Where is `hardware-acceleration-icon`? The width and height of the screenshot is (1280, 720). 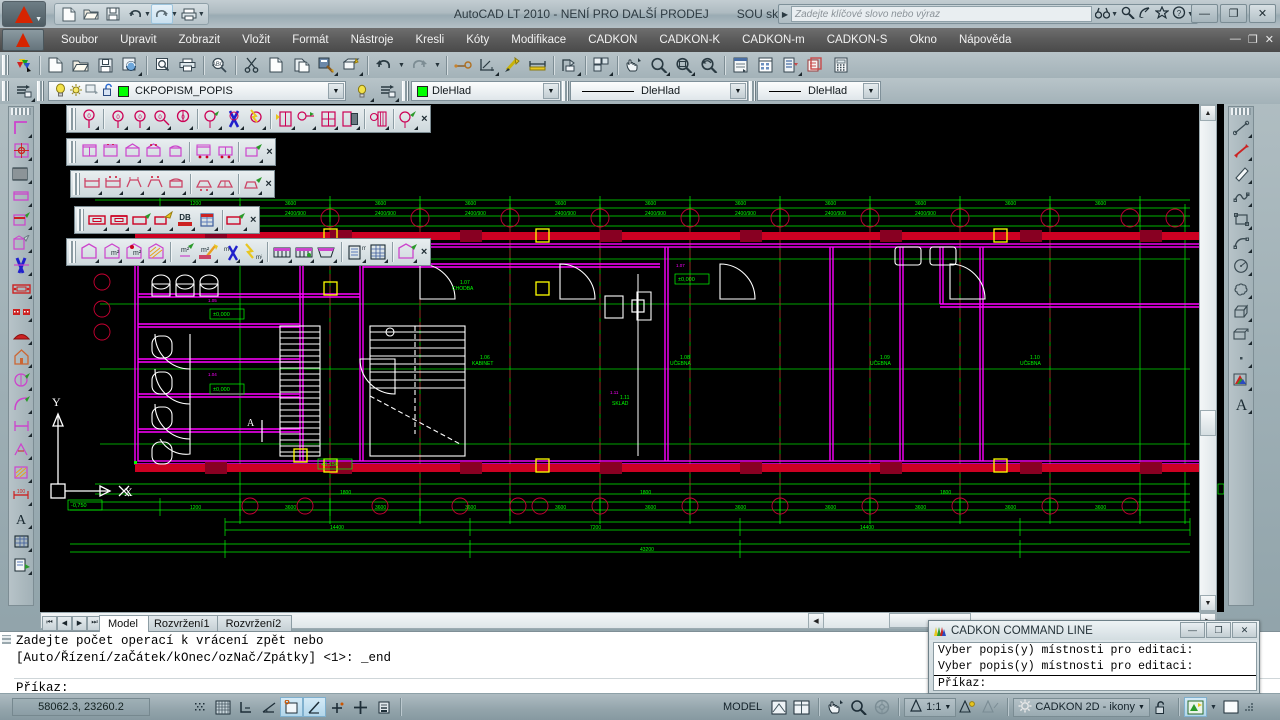 hardware-acceleration-icon is located at coordinates (1195, 707).